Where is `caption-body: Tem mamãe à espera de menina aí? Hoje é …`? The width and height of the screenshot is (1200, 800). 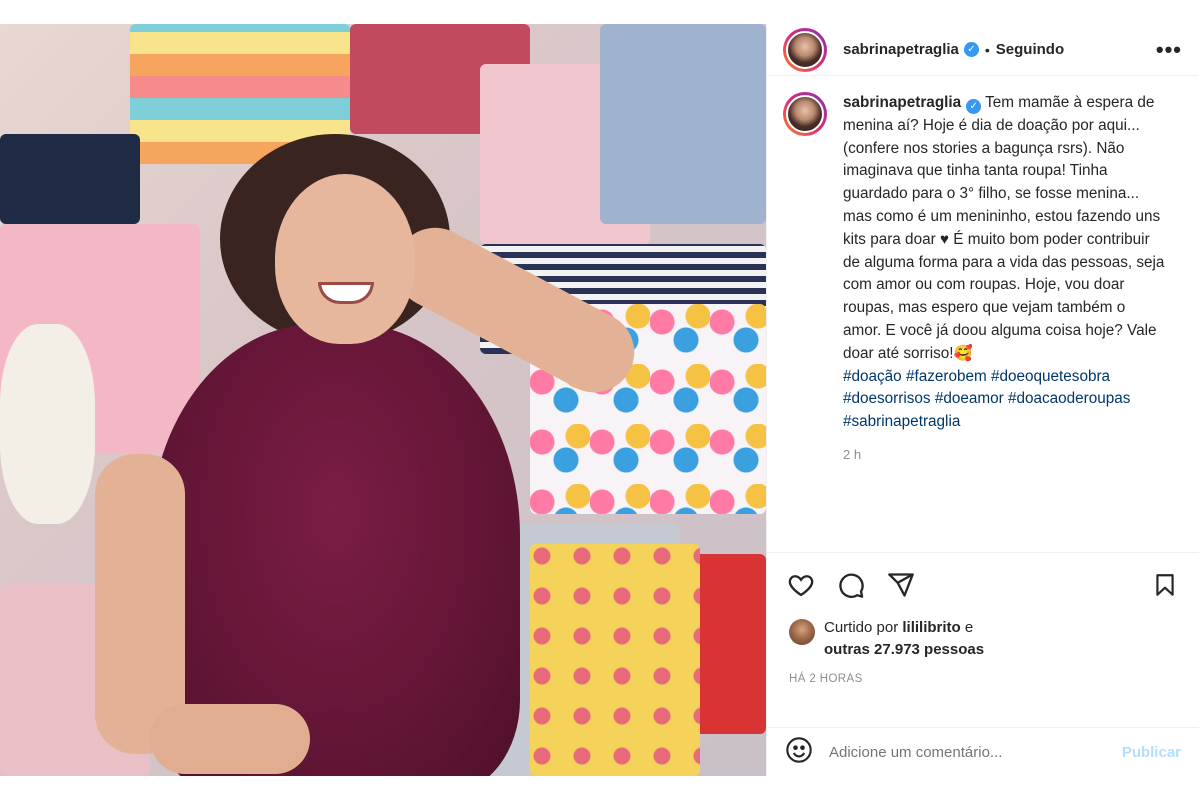
caption-body: Tem mamãe à espera de menina aí? Hoje é … is located at coordinates (1004, 228).